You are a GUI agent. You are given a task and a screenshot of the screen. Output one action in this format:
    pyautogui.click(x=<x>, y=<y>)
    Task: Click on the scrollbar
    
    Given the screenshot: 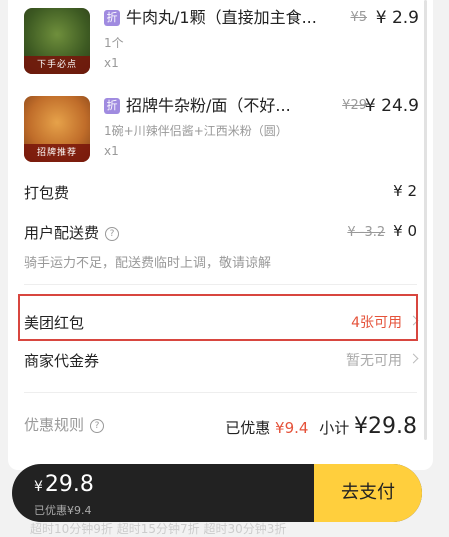 What is the action you would take?
    pyautogui.click(x=425, y=220)
    